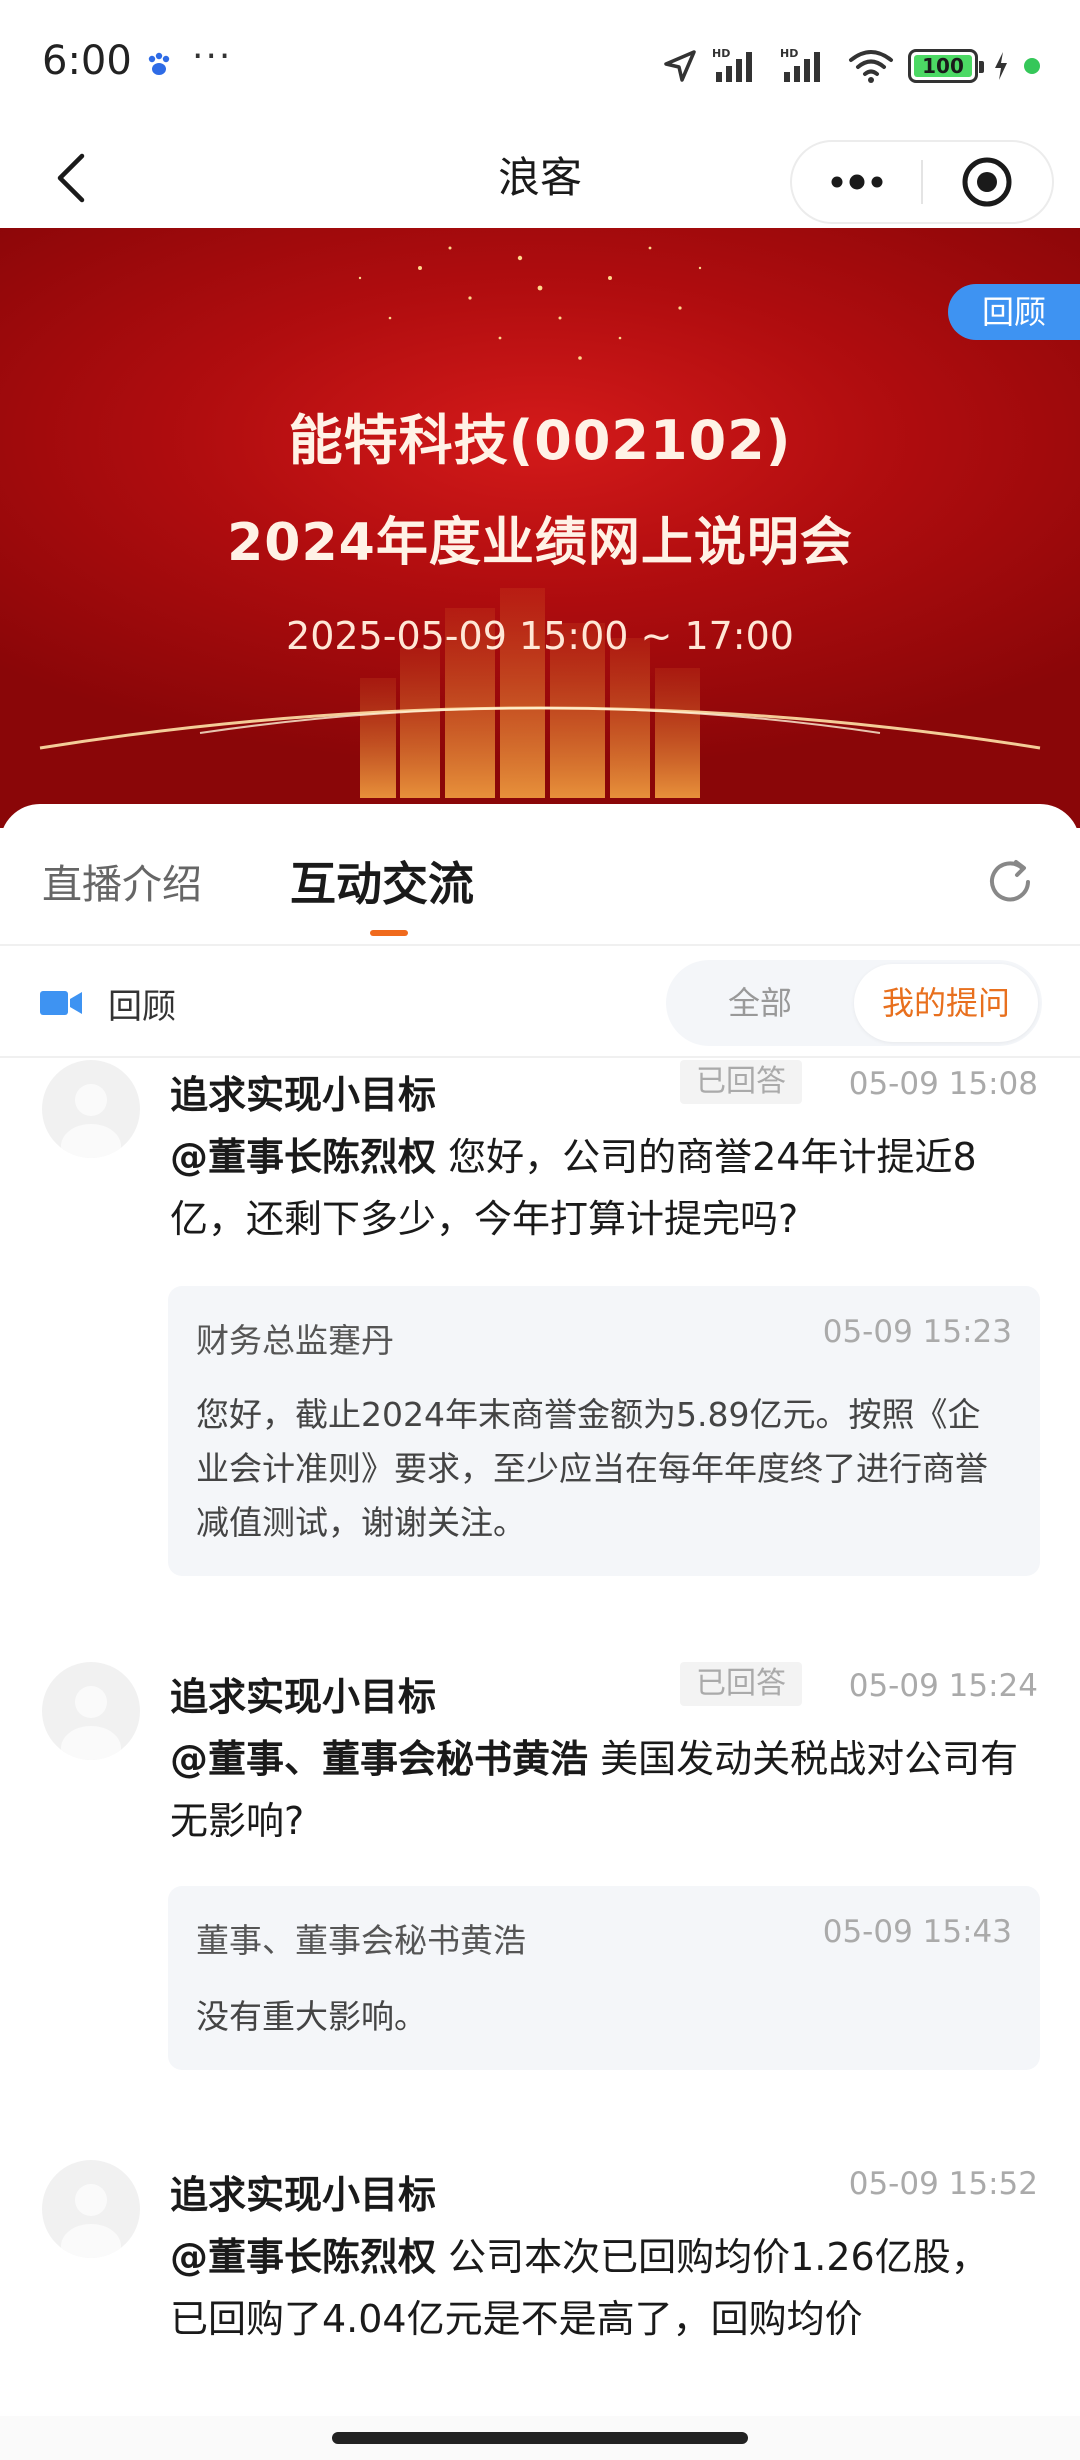 This screenshot has width=1080, height=2460. What do you see at coordinates (142, 1006) in the screenshot?
I see `replay-label: 回顾` at bounding box center [142, 1006].